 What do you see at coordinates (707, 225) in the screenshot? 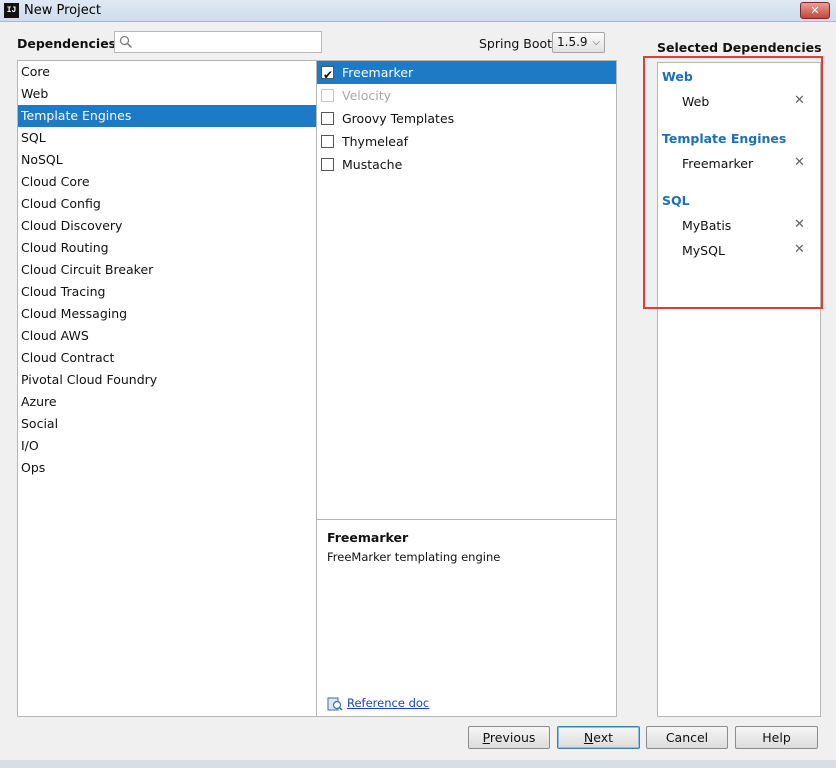
I see `selected-dependency-item: MyBatis` at bounding box center [707, 225].